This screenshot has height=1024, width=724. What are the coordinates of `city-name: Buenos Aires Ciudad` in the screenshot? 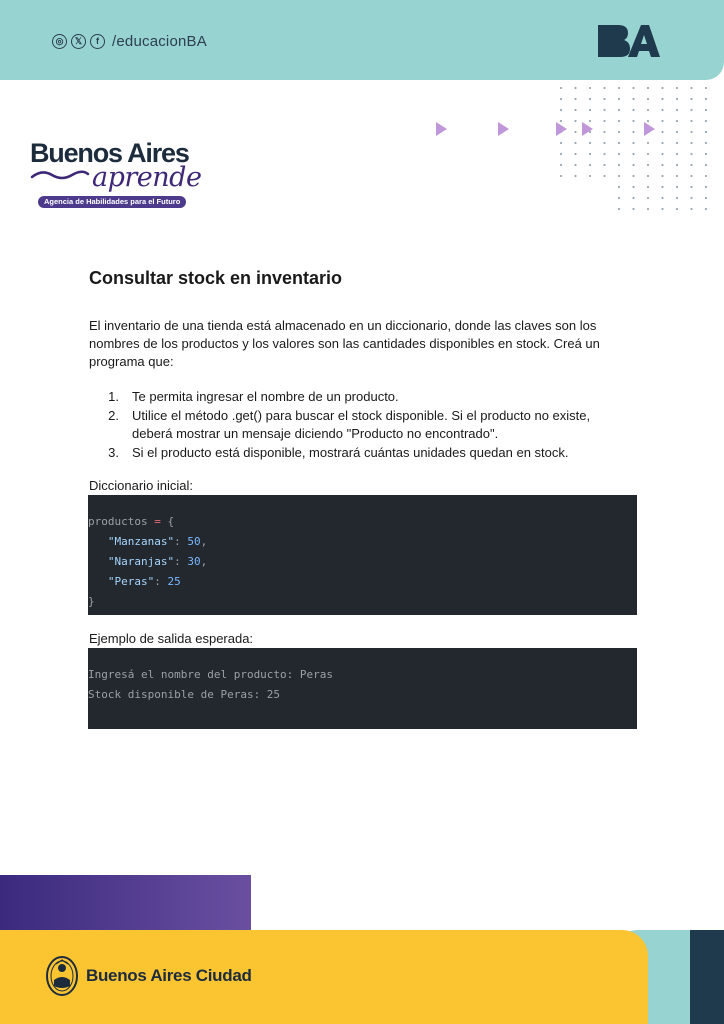 It's located at (169, 975).